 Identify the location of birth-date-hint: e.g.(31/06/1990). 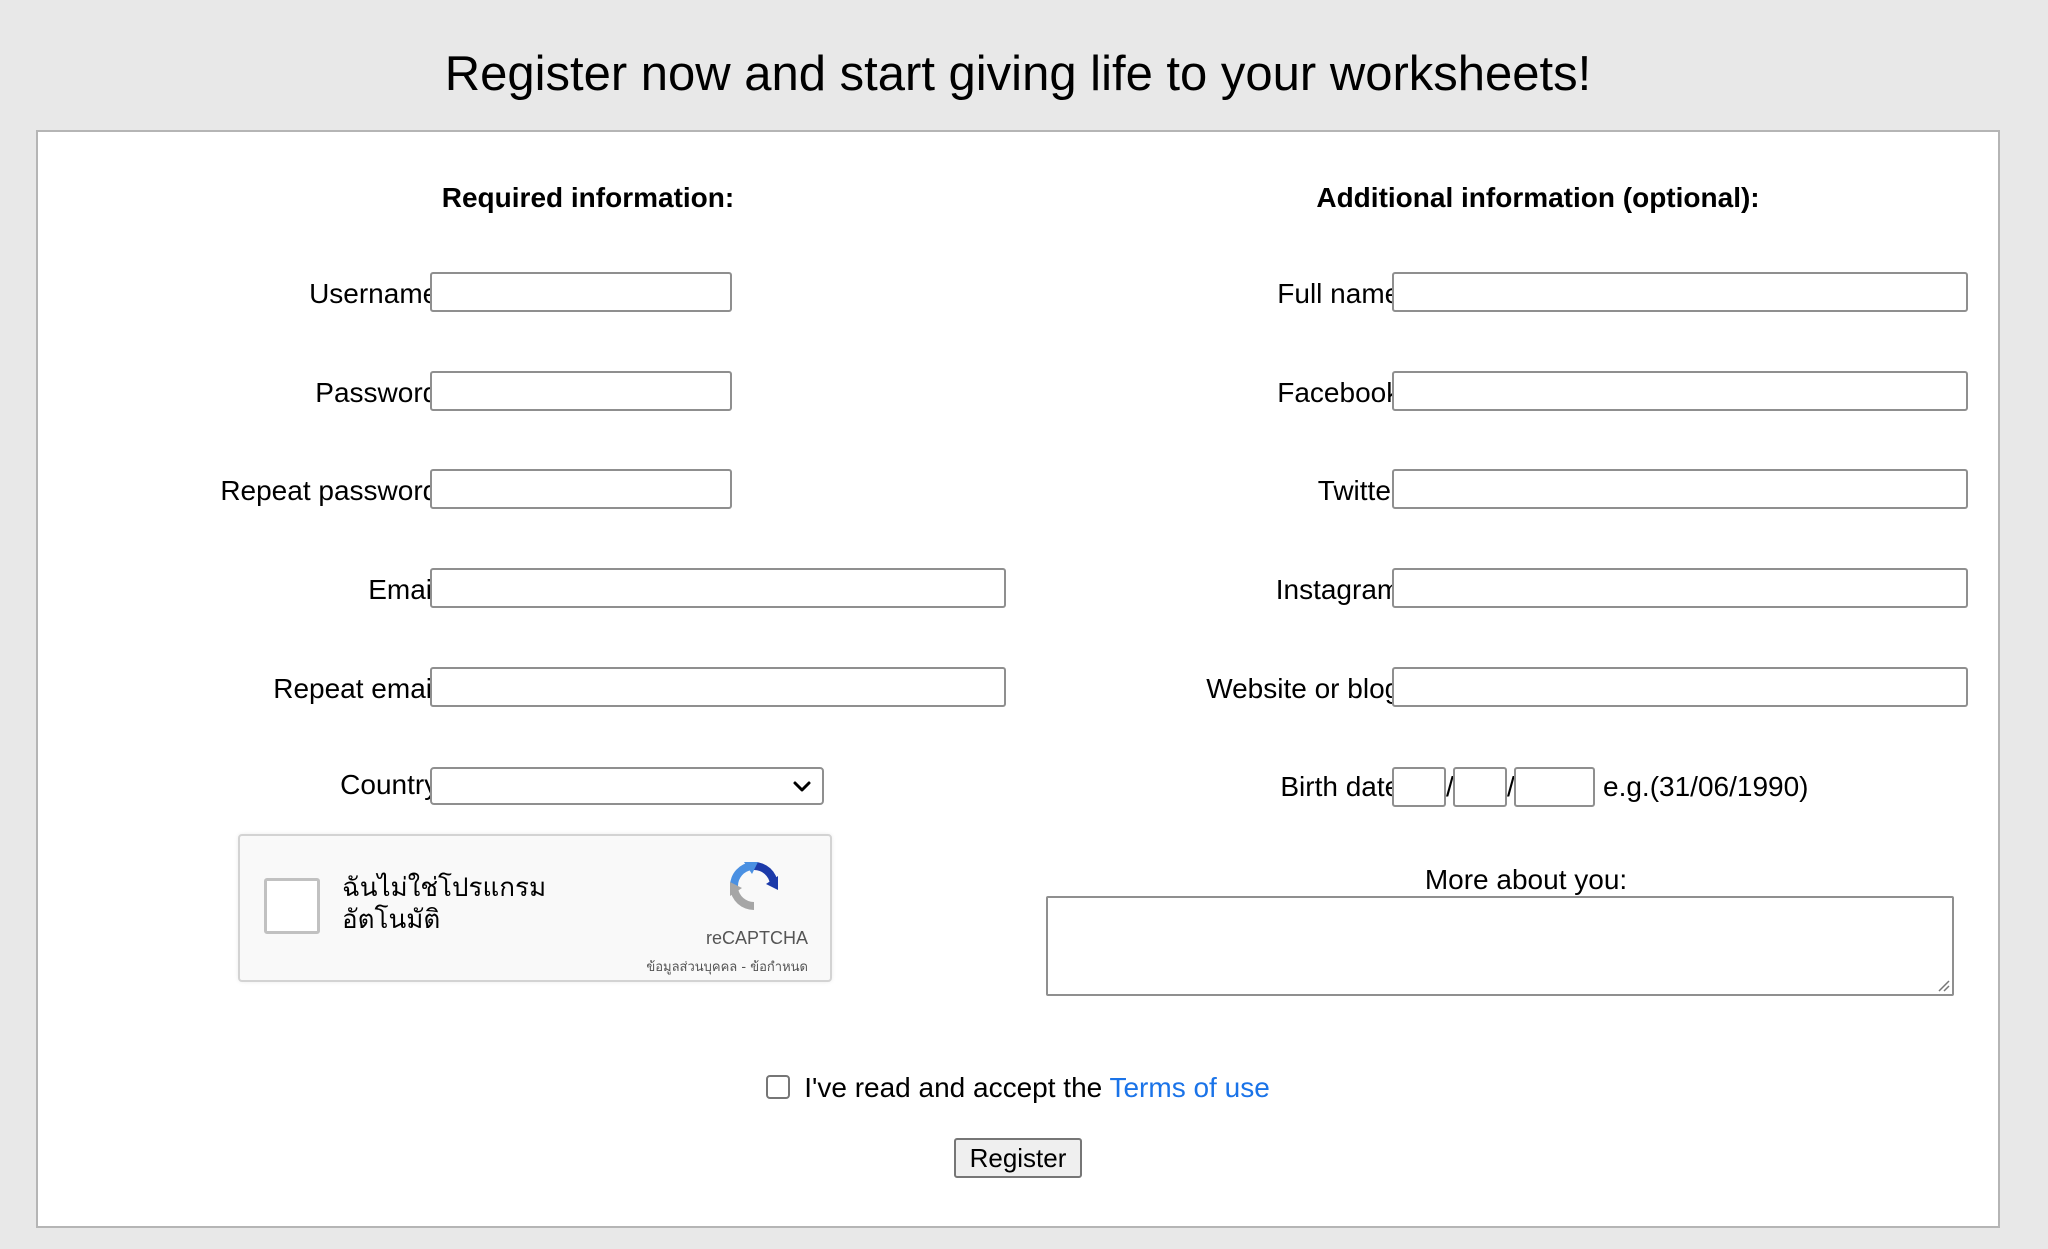
(1706, 786).